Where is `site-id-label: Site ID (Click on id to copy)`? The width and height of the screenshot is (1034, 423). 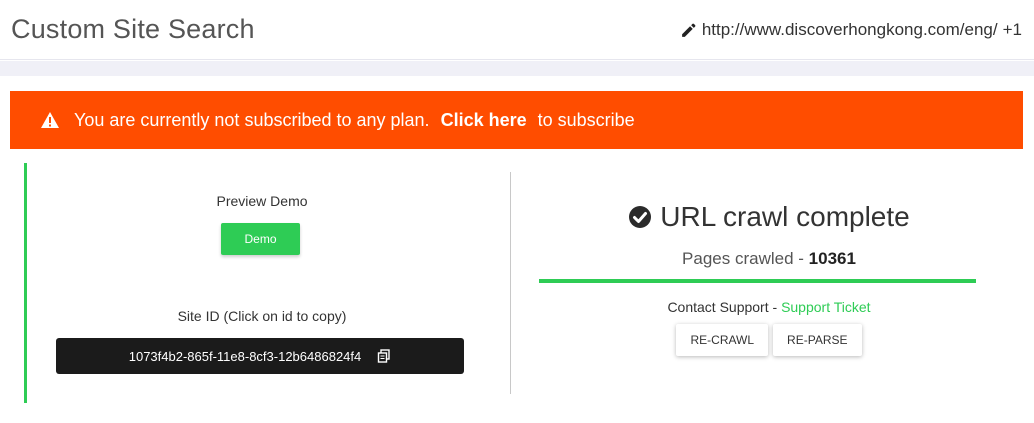
site-id-label: Site ID (Click on id to copy) is located at coordinates (262, 316).